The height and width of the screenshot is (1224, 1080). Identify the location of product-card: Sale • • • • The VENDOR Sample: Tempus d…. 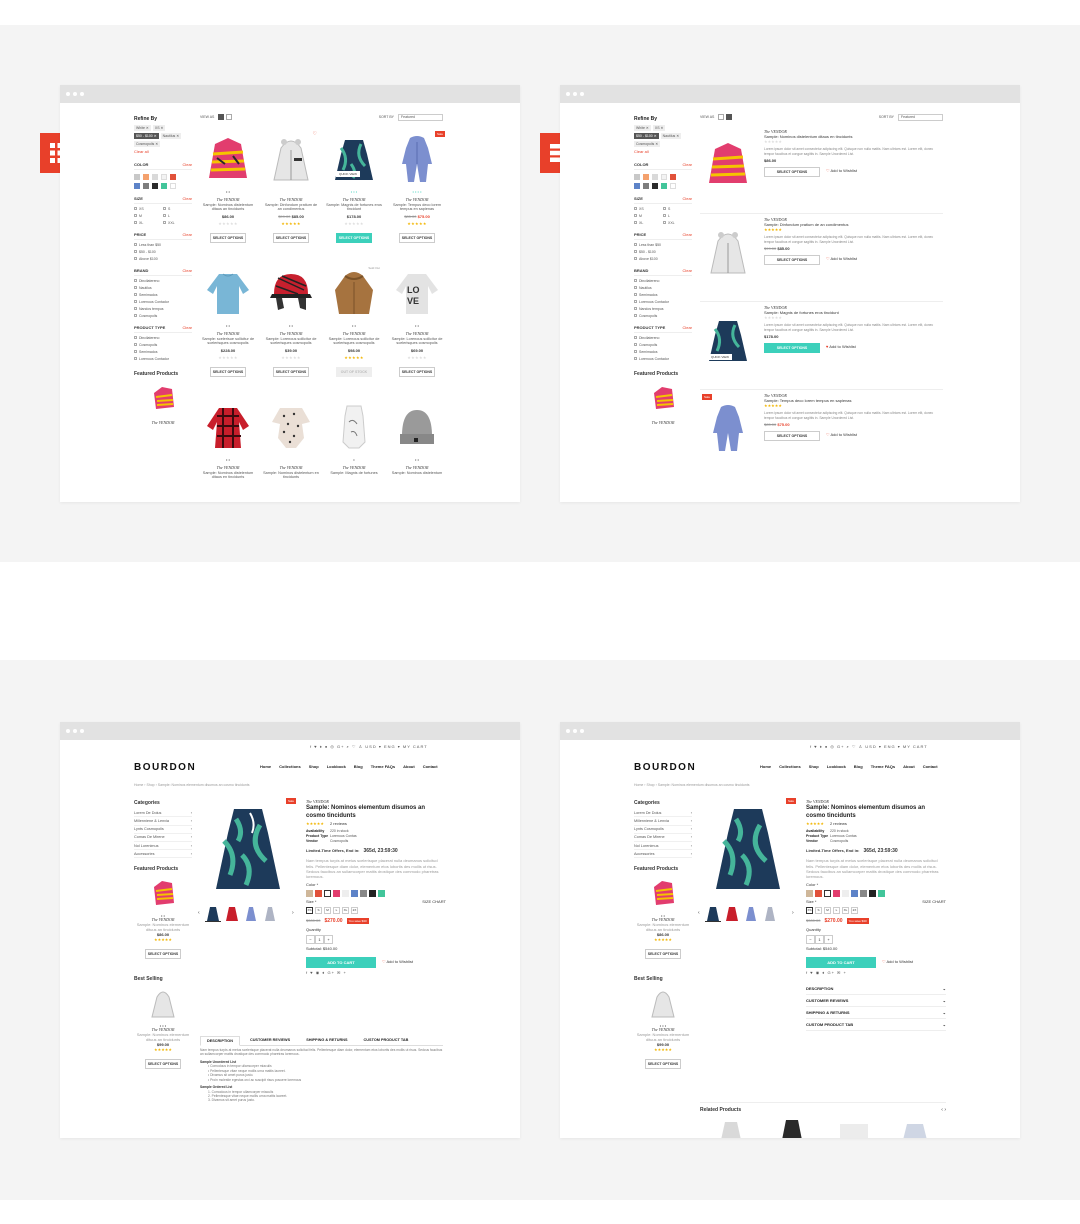
(417, 196).